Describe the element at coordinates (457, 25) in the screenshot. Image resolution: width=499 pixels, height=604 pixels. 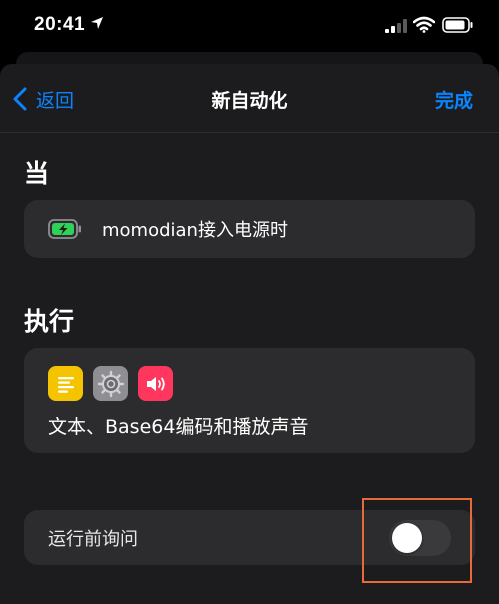
I see `battery-icon` at that location.